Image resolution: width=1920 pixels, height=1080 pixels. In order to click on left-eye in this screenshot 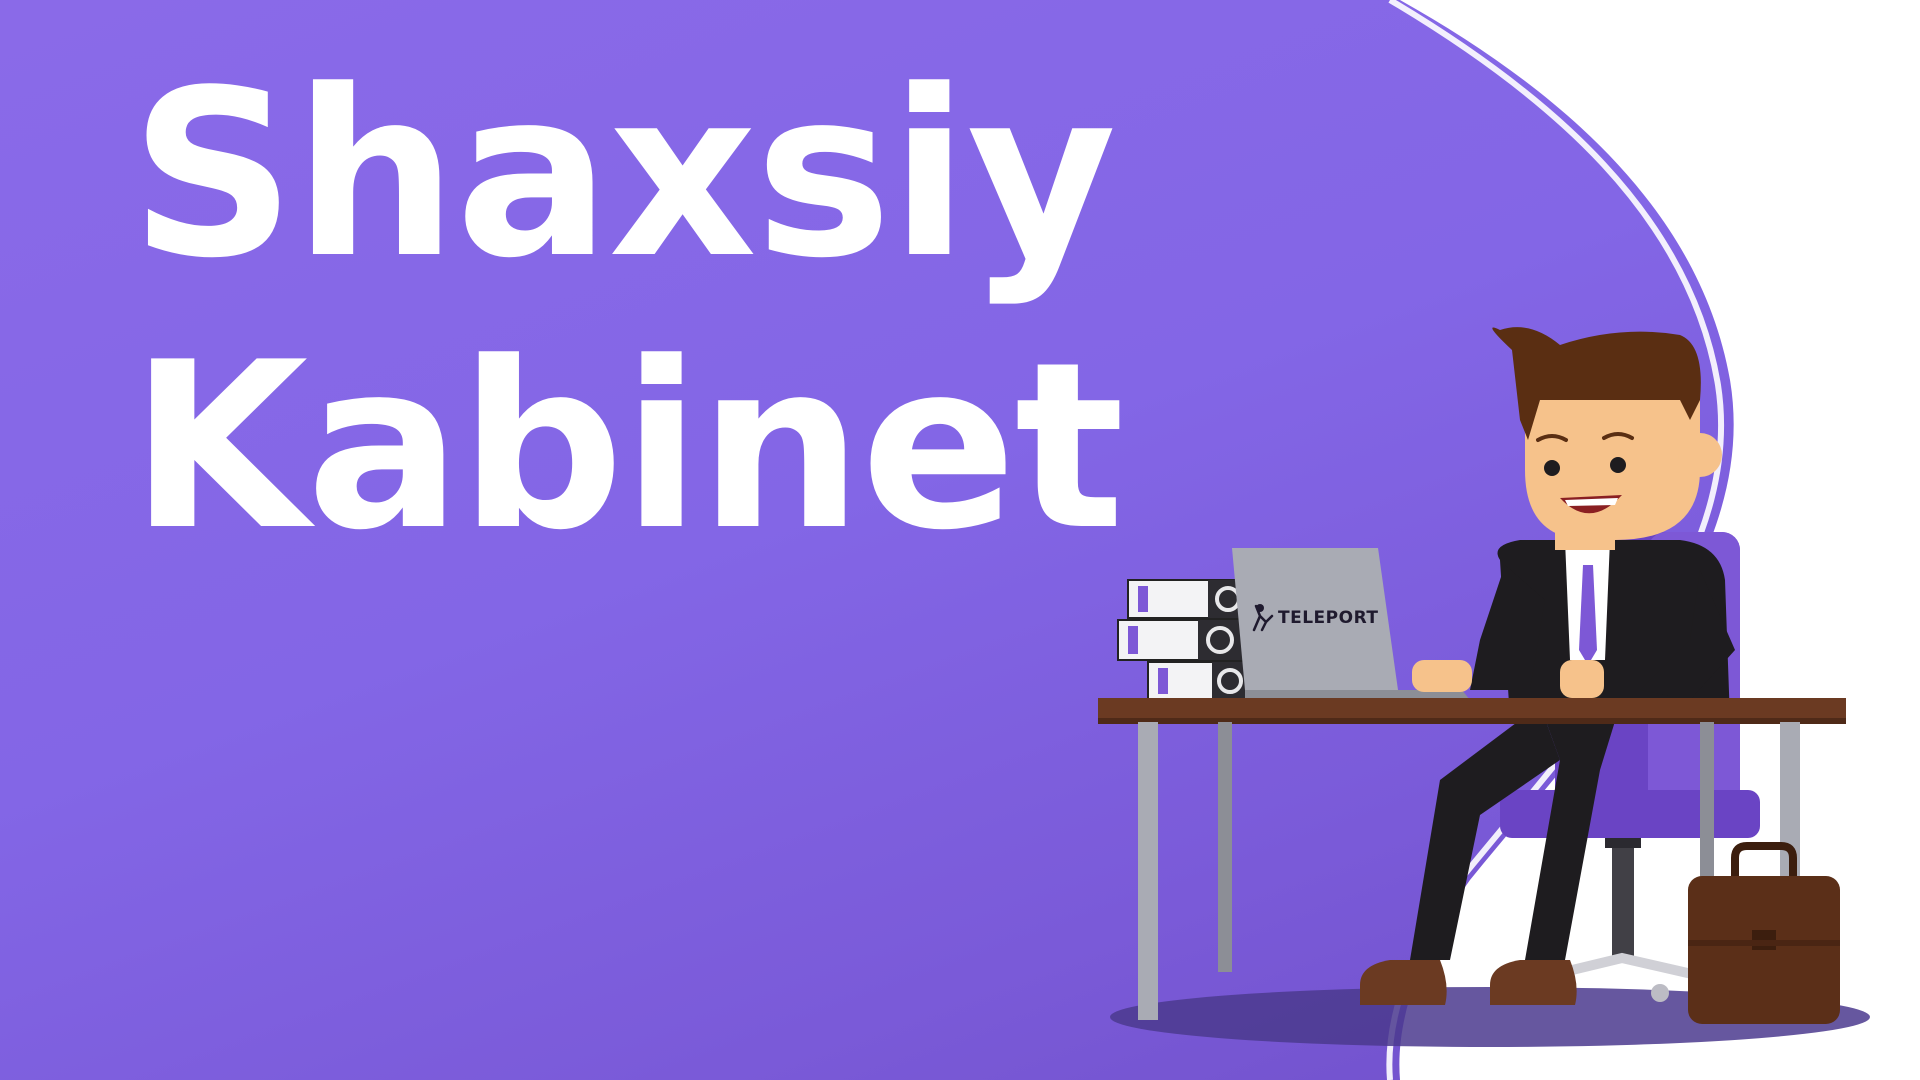, I will do `click(1552, 468)`.